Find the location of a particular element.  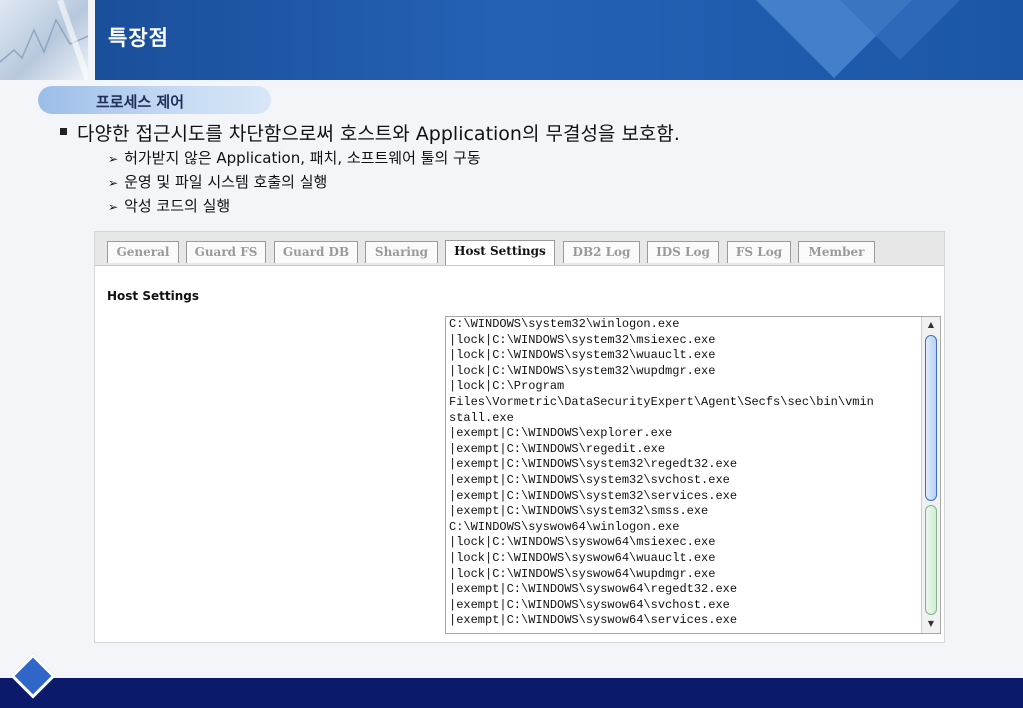

list-line: |lock|C:\WINDOWS\syswow64\wupdmgr.exe is located at coordinates (582, 573).